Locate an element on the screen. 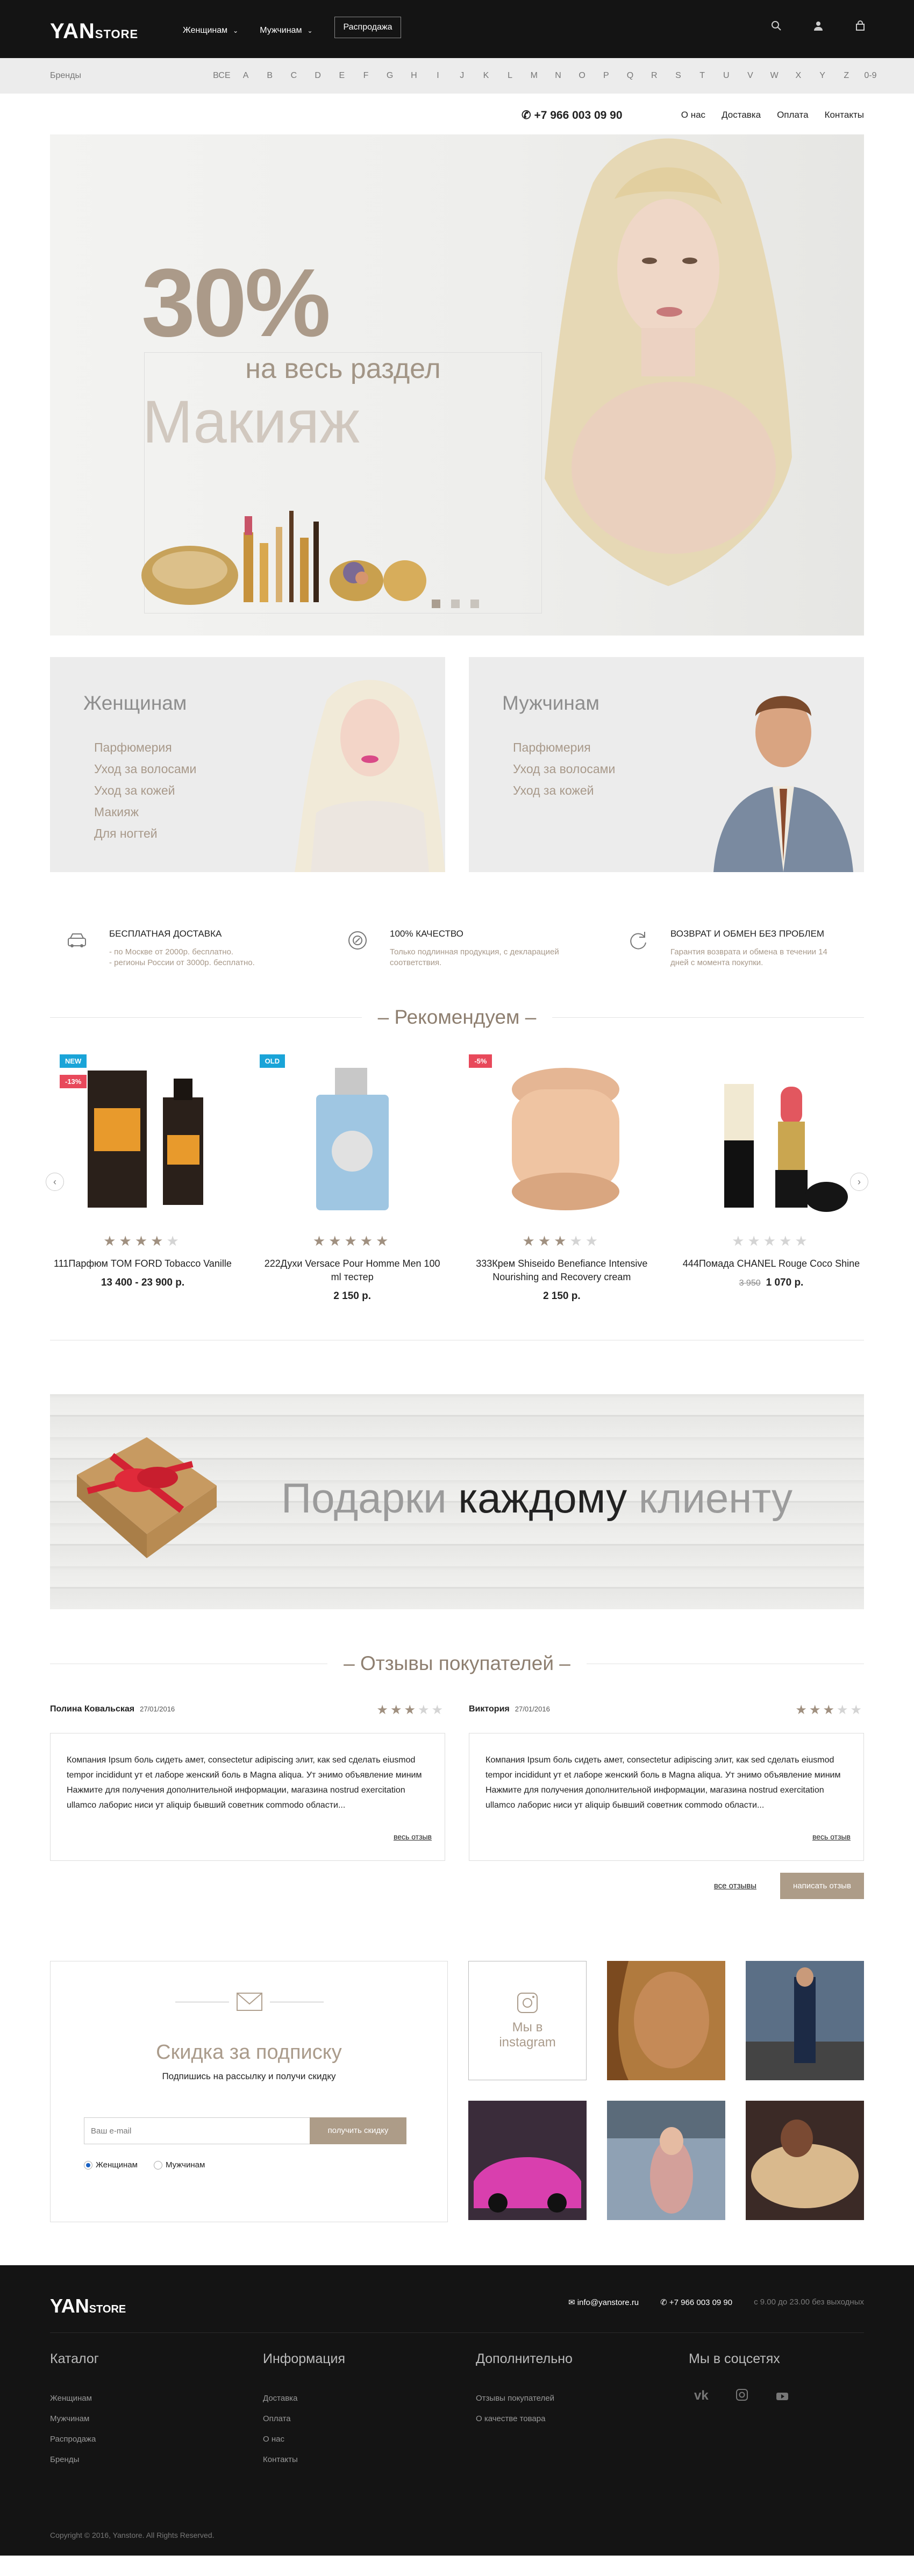 This screenshot has height=2576, width=914. footer-link: Доставка is located at coordinates (369, 2398).